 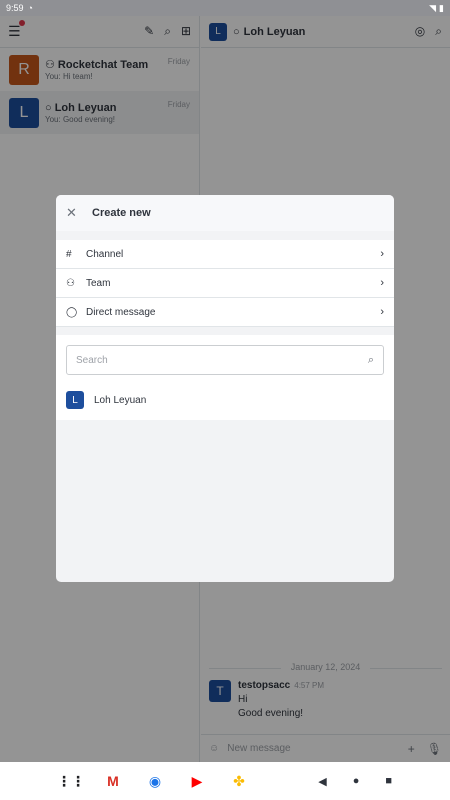 I want to click on search-area: ⌕ L Loh Leyuan, so click(x=225, y=377).